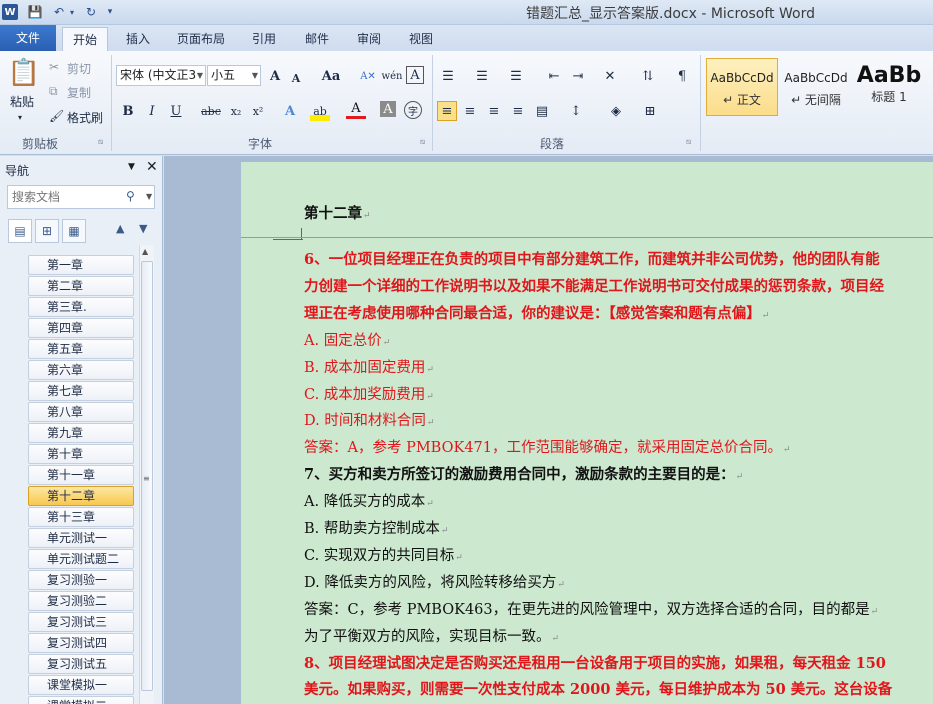  What do you see at coordinates (317, 39) in the screenshot?
I see `tab-mailings: 邮件` at bounding box center [317, 39].